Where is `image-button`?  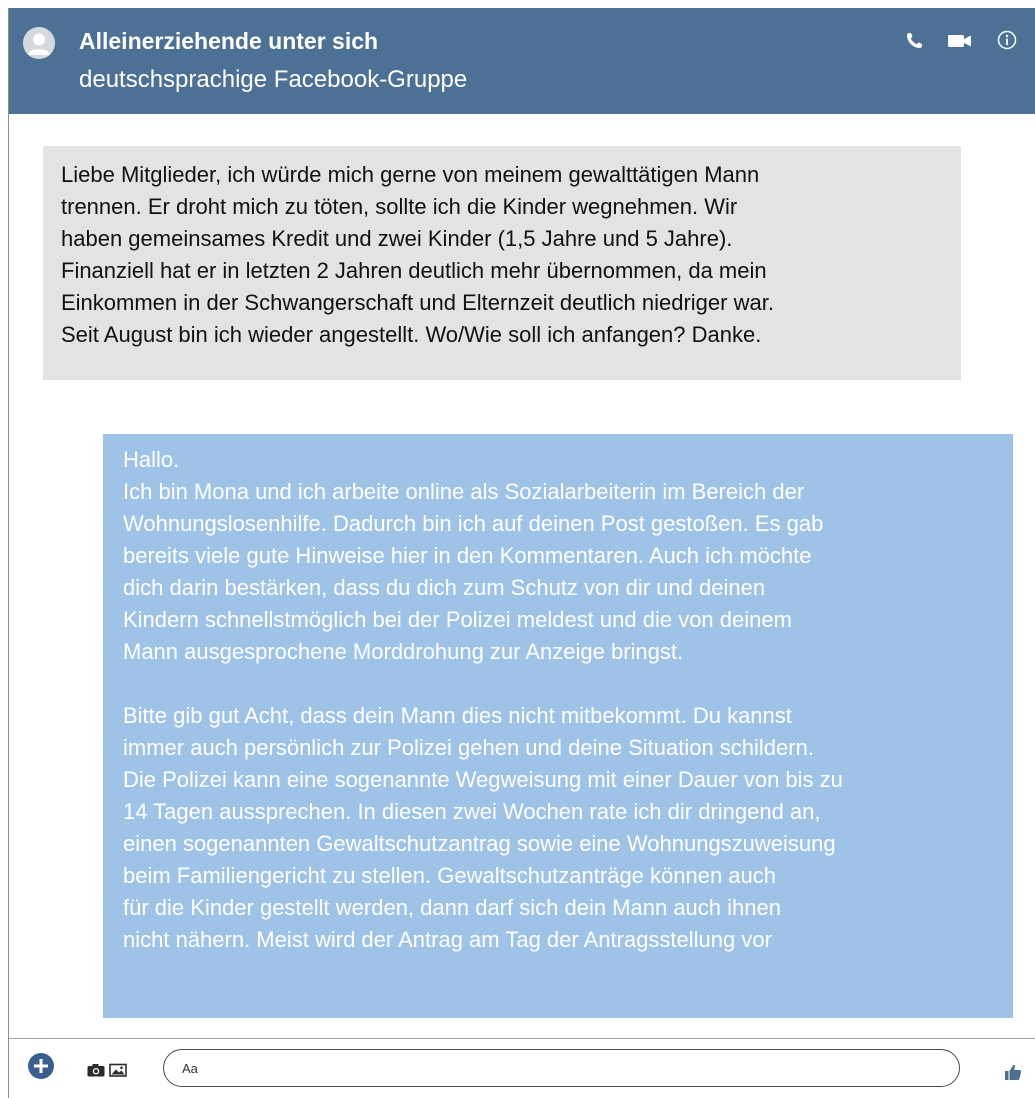
image-button is located at coordinates (118, 1070).